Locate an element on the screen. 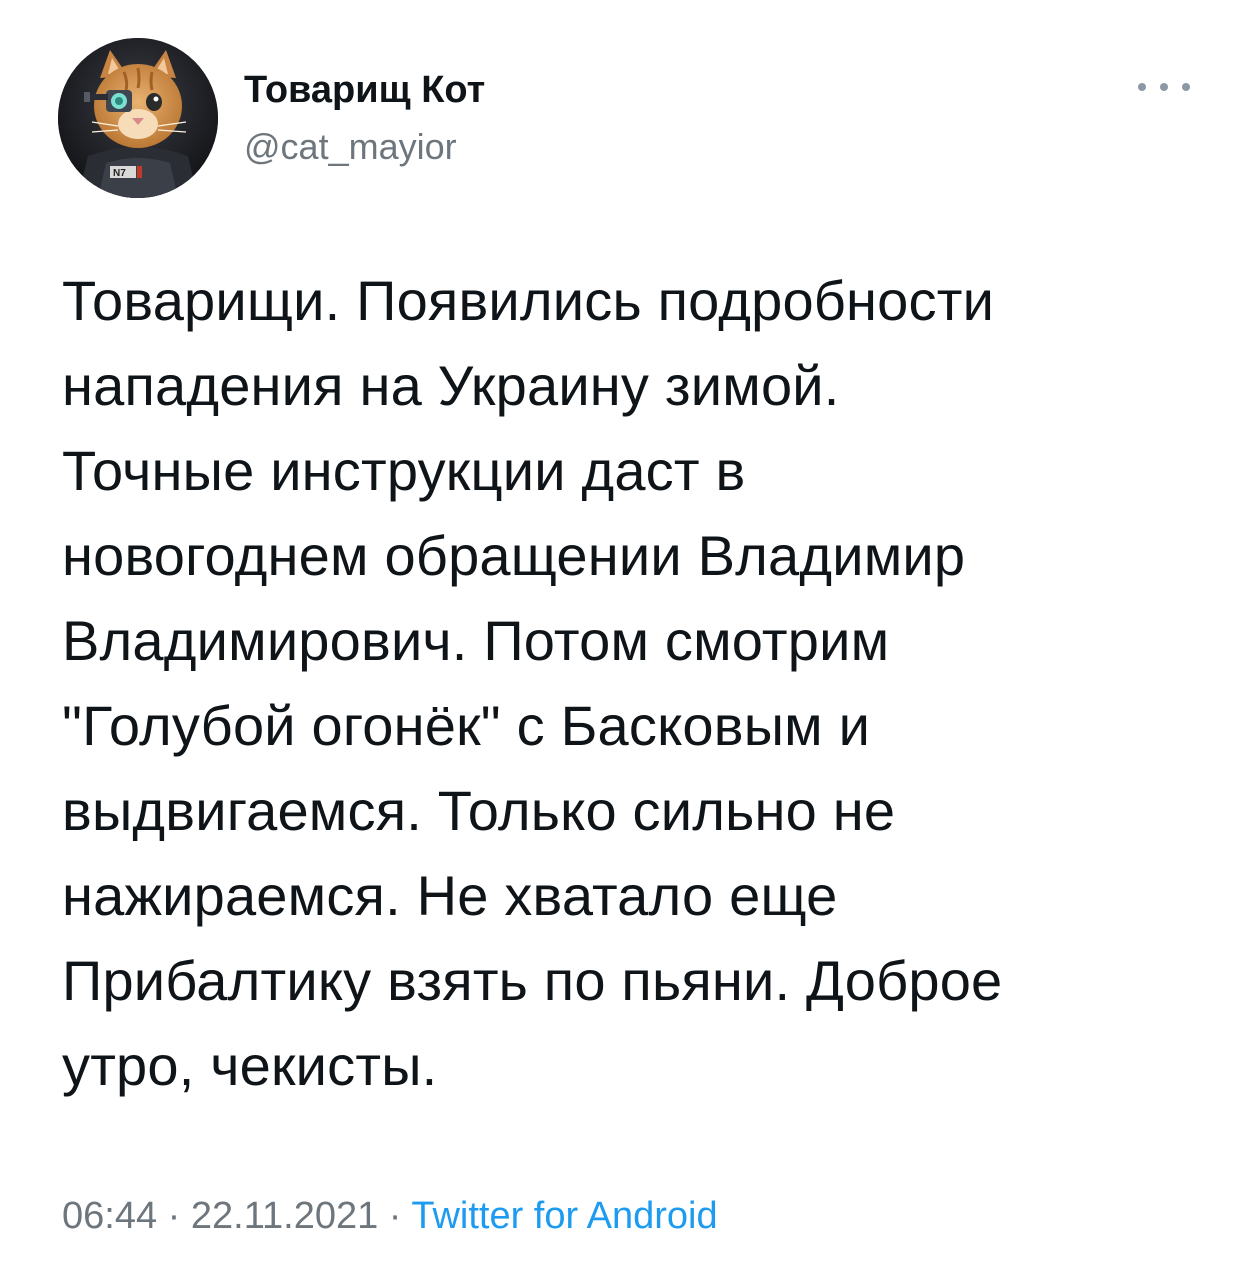  tweet-text-line: утро, чекисты. is located at coordinates (250, 1065).